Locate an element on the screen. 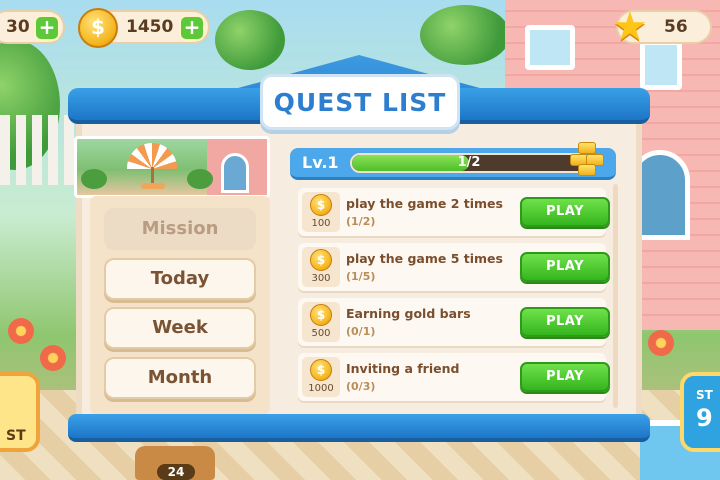  tab-week: Week is located at coordinates (180, 328).